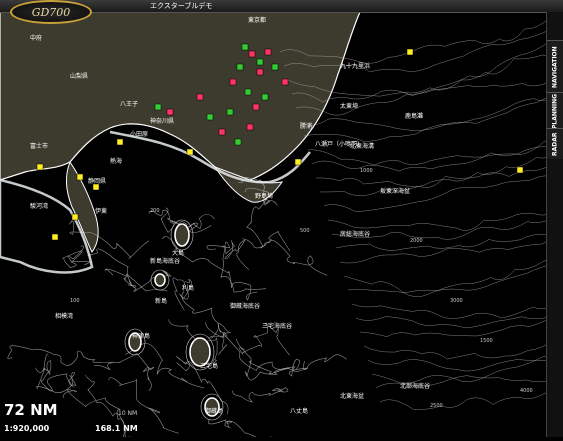 The height and width of the screenshot is (441, 563). What do you see at coordinates (141, 336) in the screenshot?
I see `place-label: 神津島` at bounding box center [141, 336].